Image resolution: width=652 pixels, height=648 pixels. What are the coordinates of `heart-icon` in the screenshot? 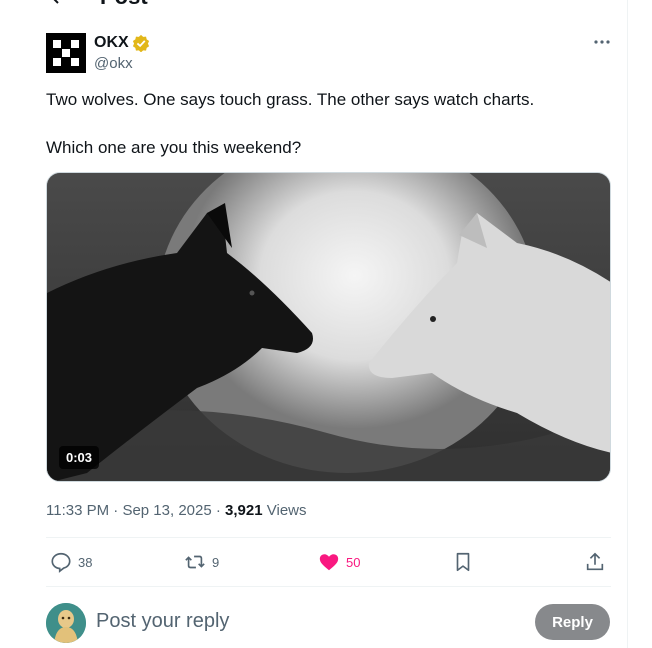 It's located at (329, 562).